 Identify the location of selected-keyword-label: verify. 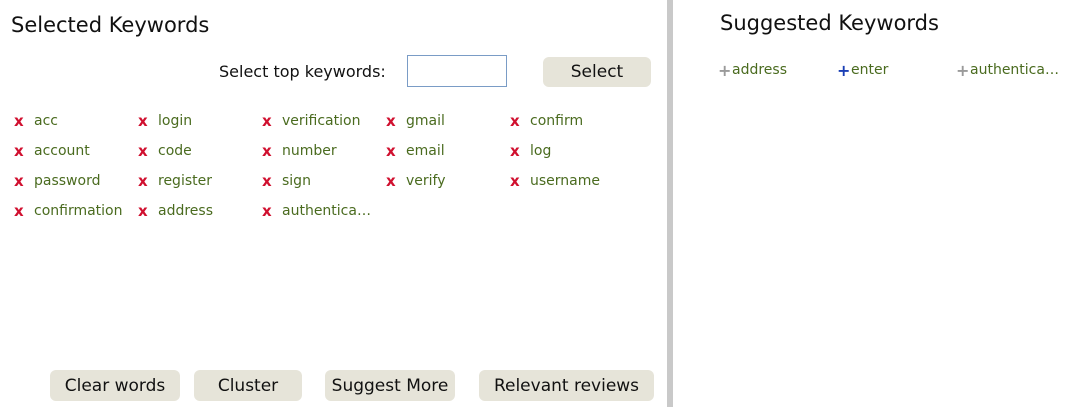
(426, 181).